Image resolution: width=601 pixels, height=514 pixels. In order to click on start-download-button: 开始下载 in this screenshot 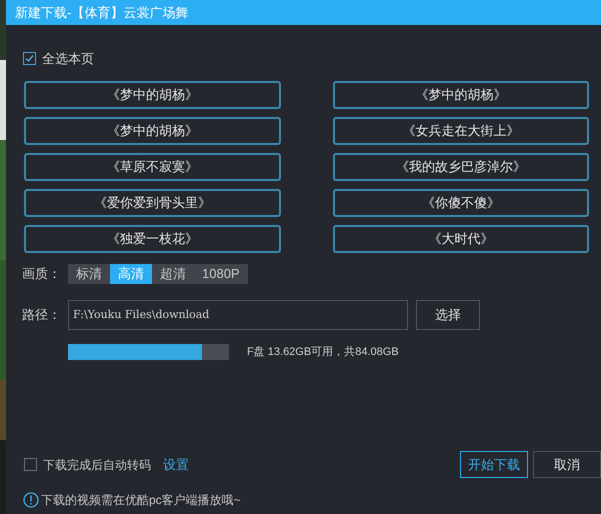, I will do `click(494, 464)`.